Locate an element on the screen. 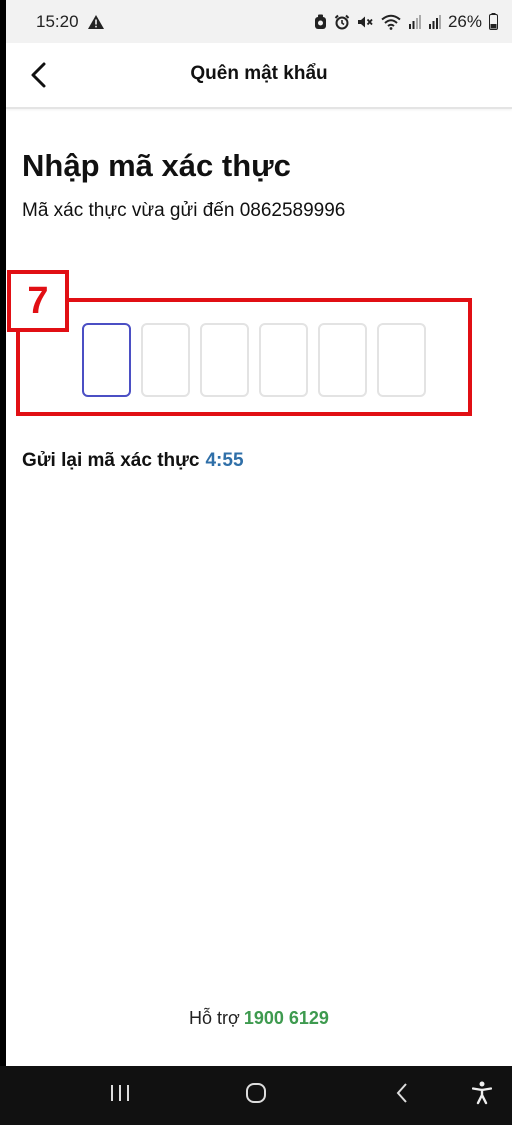 This screenshot has height=1125, width=512. header-bar: Quên mật khẩu is located at coordinates (259, 76).